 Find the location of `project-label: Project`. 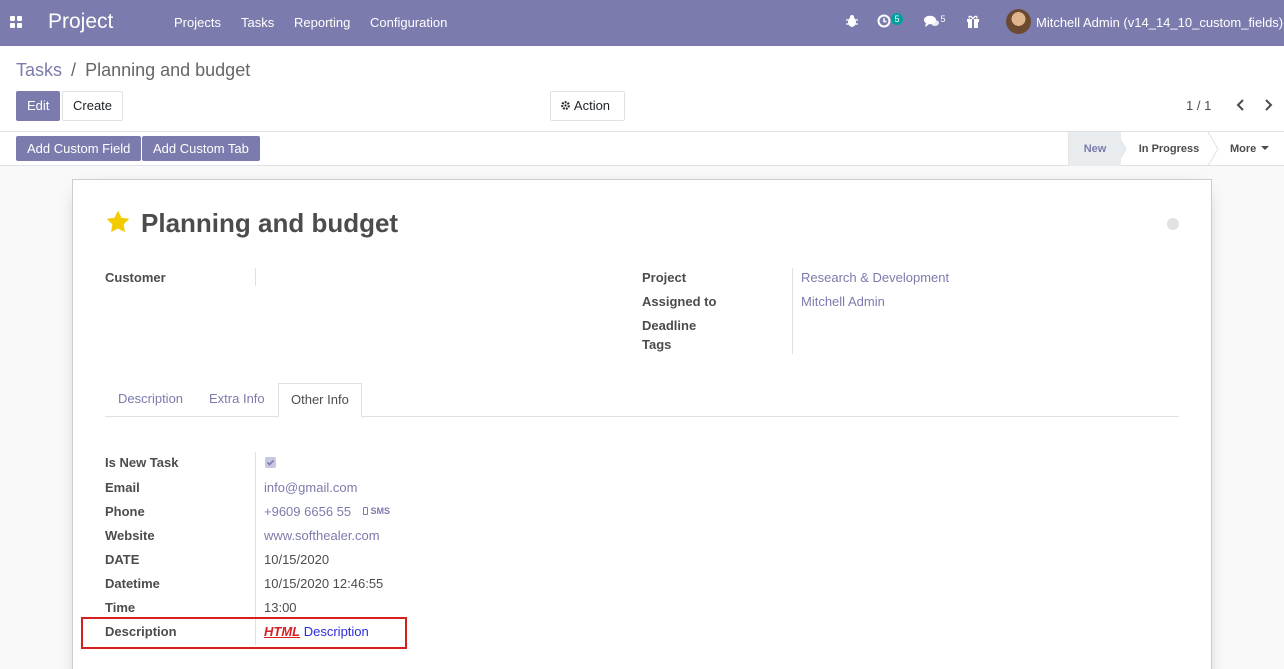

project-label: Project is located at coordinates (664, 277).